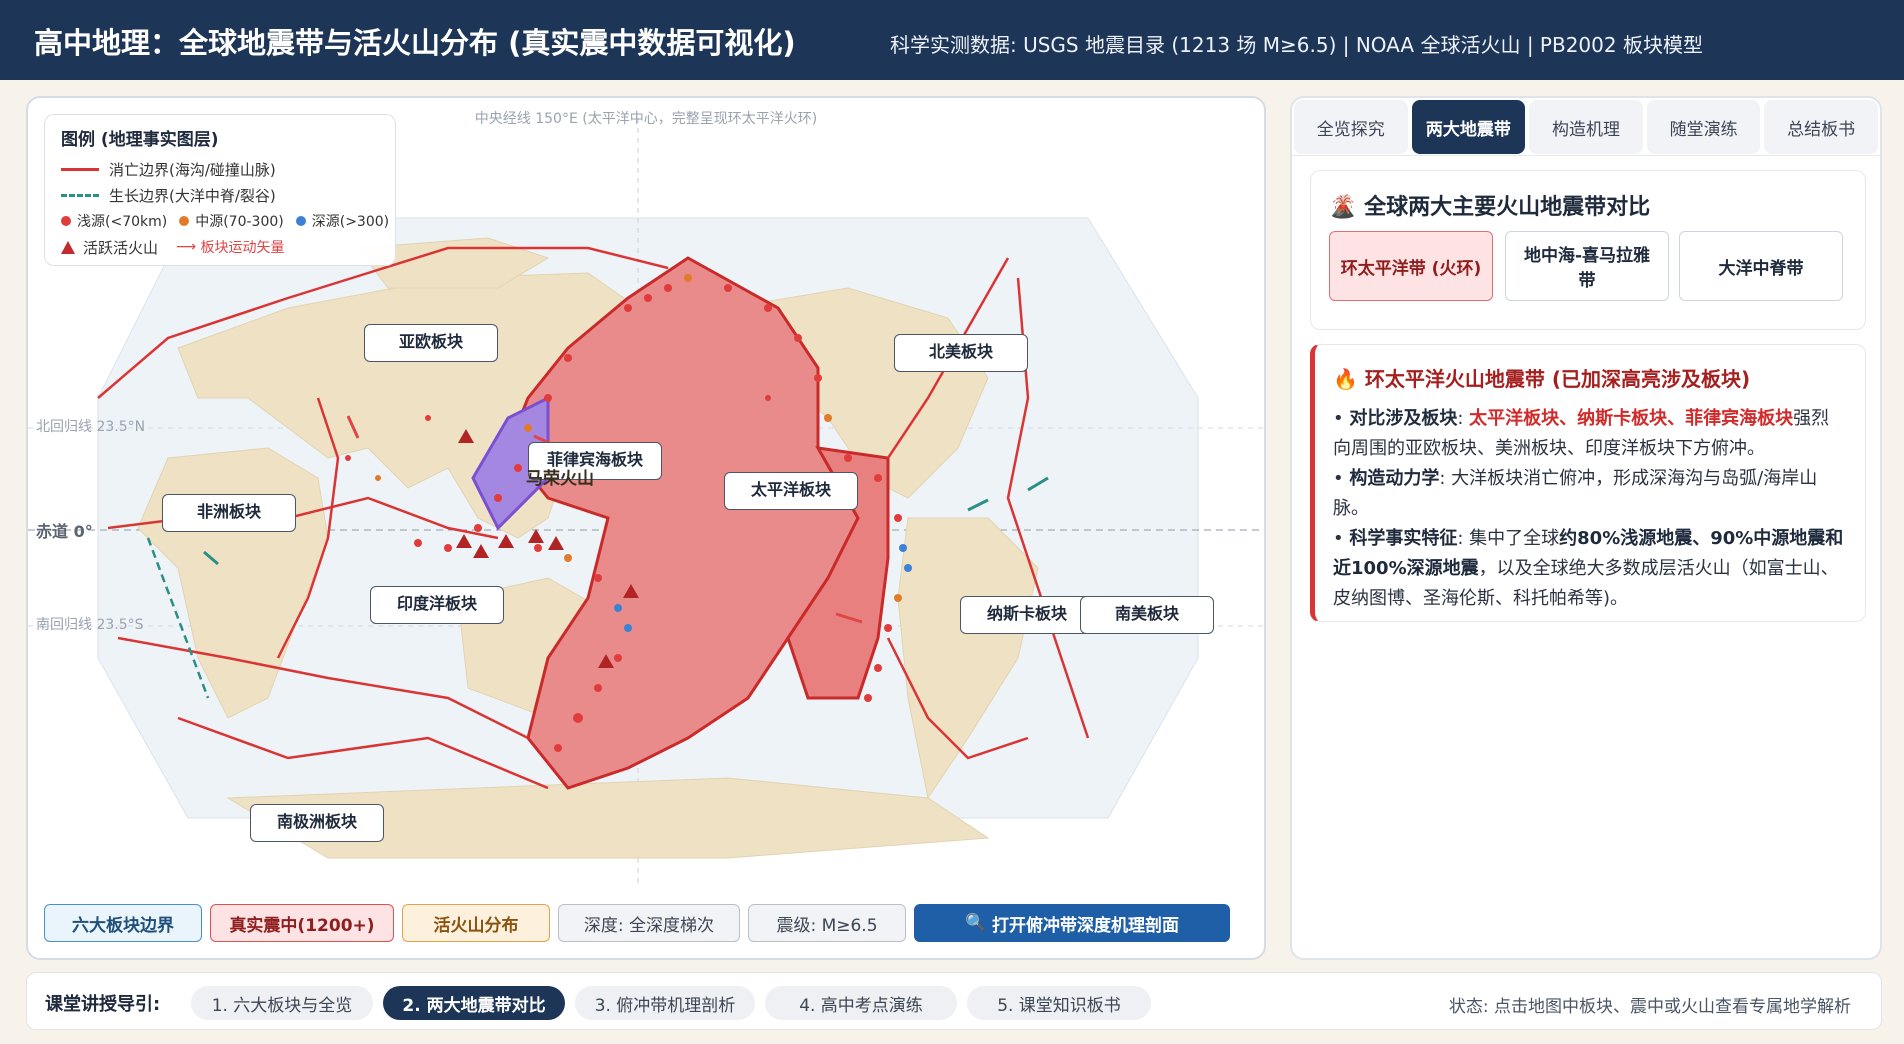  What do you see at coordinates (66, 221) in the screenshot?
I see `shallow-dot-icon` at bounding box center [66, 221].